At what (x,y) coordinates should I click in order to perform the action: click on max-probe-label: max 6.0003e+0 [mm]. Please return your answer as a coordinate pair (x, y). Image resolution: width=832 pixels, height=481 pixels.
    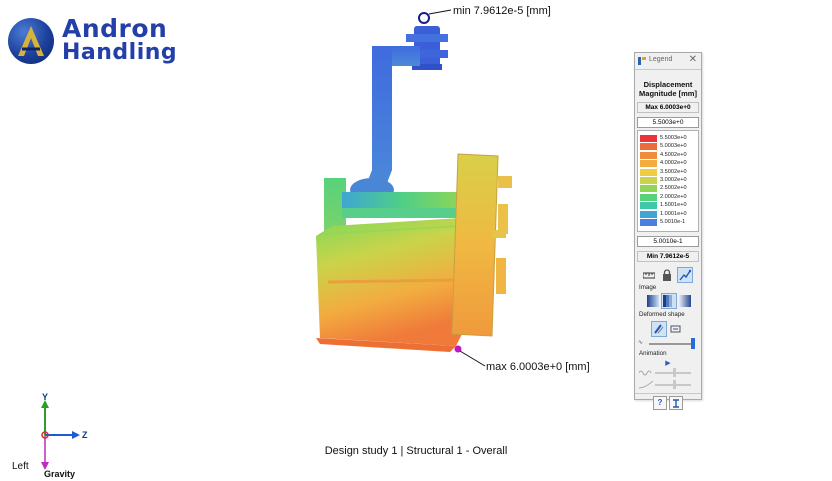
    Looking at the image, I should click on (538, 367).